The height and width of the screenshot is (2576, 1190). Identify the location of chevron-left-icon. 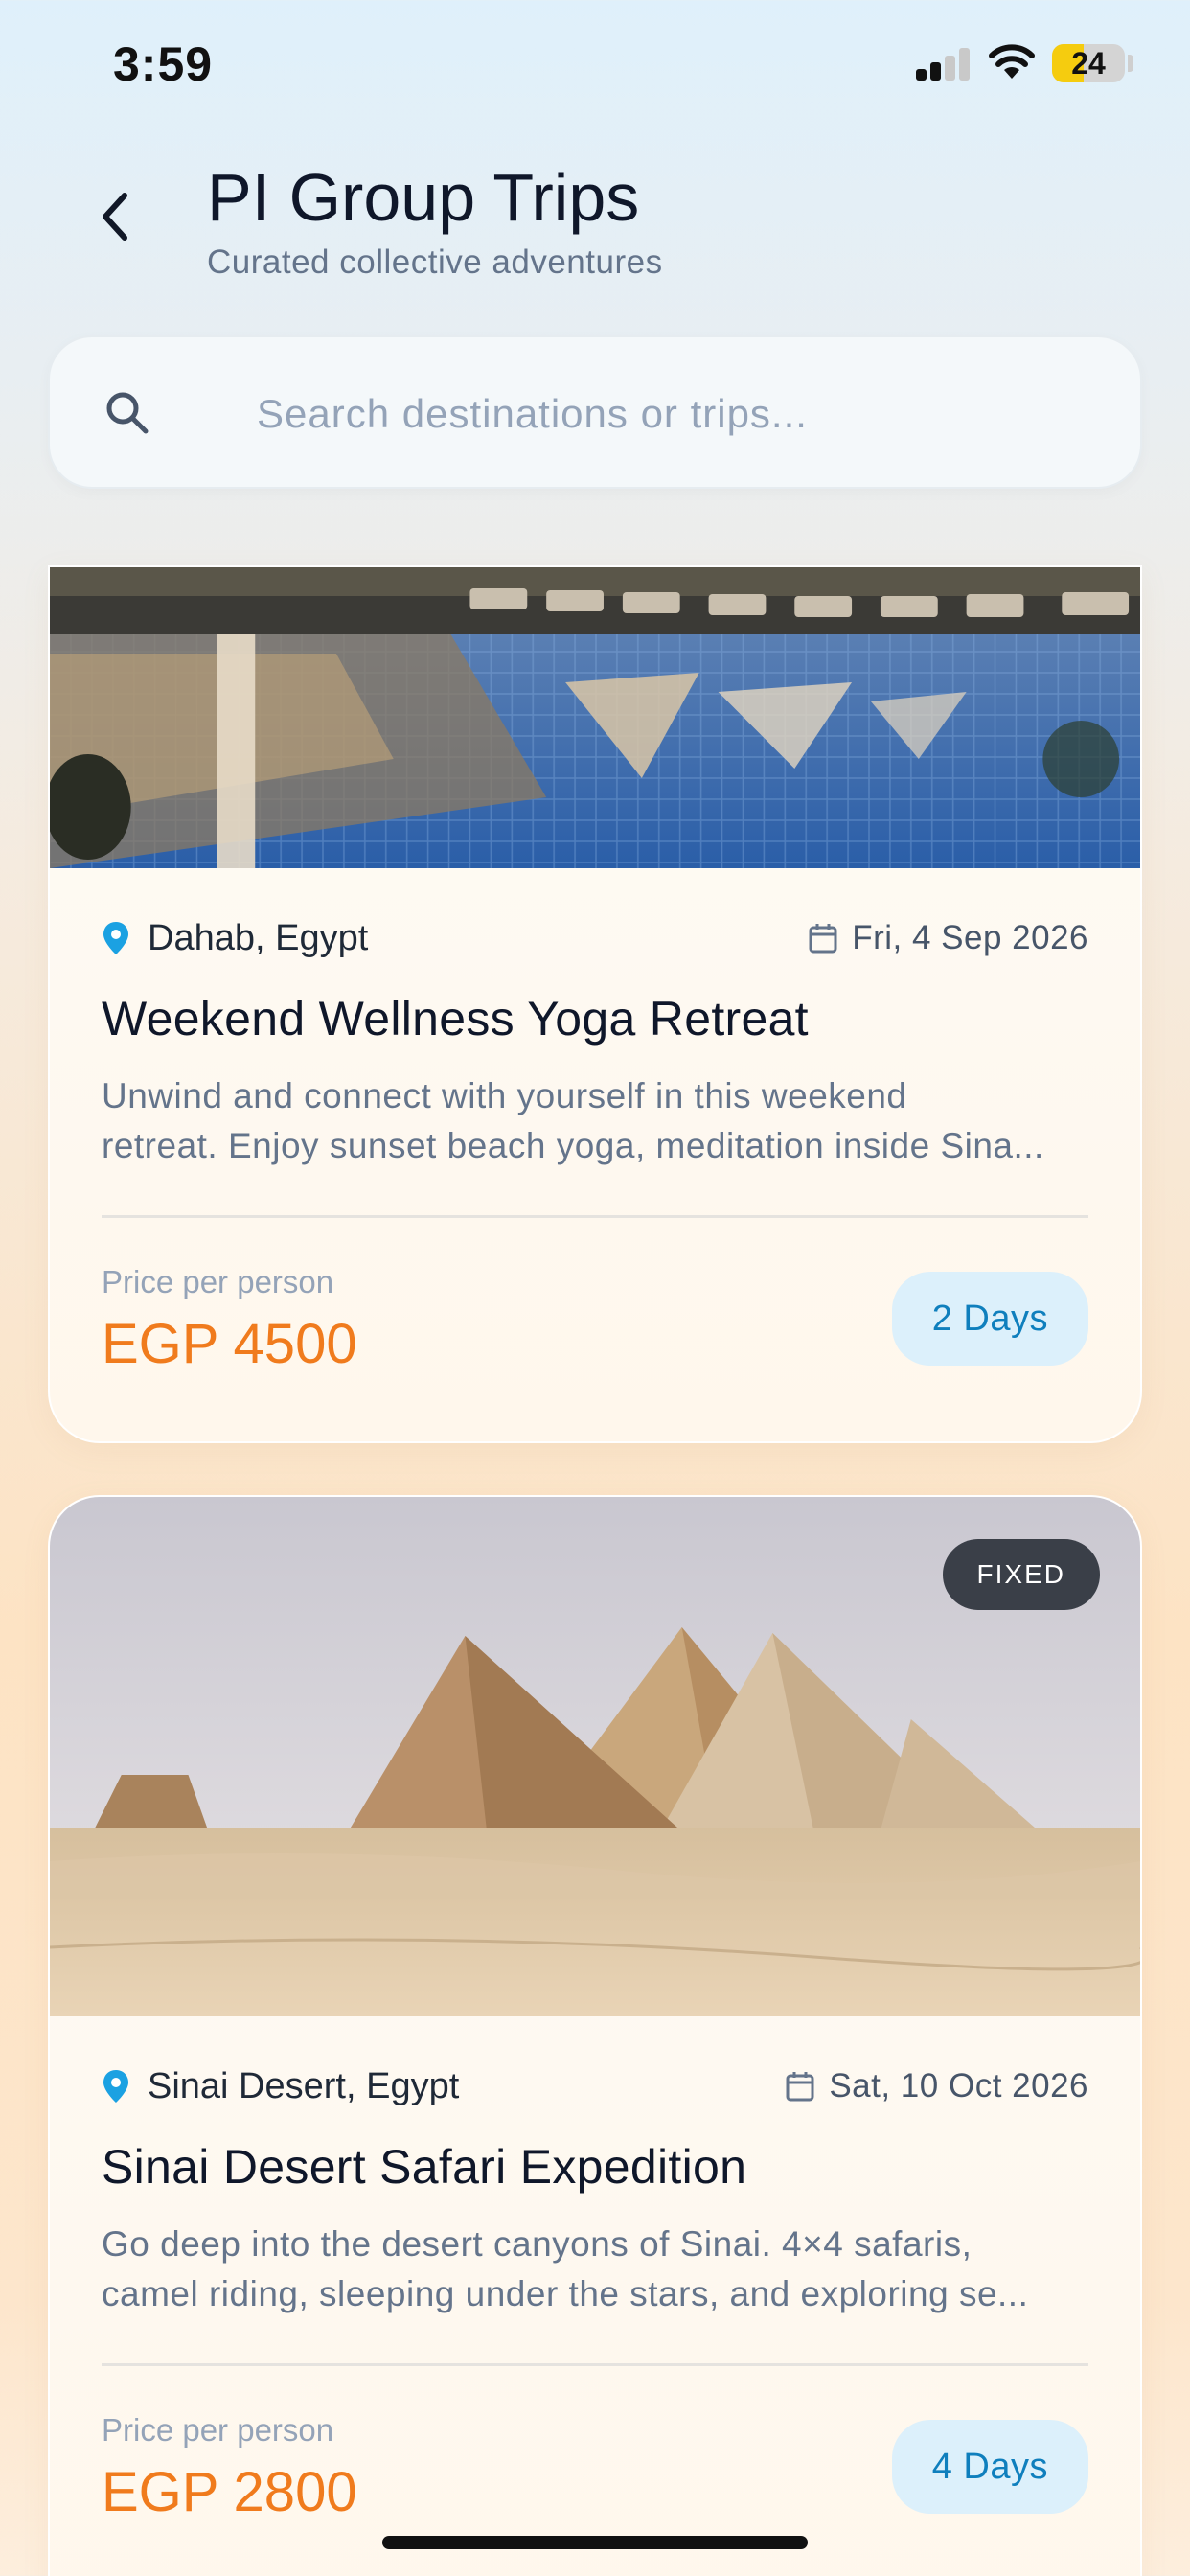
(115, 217).